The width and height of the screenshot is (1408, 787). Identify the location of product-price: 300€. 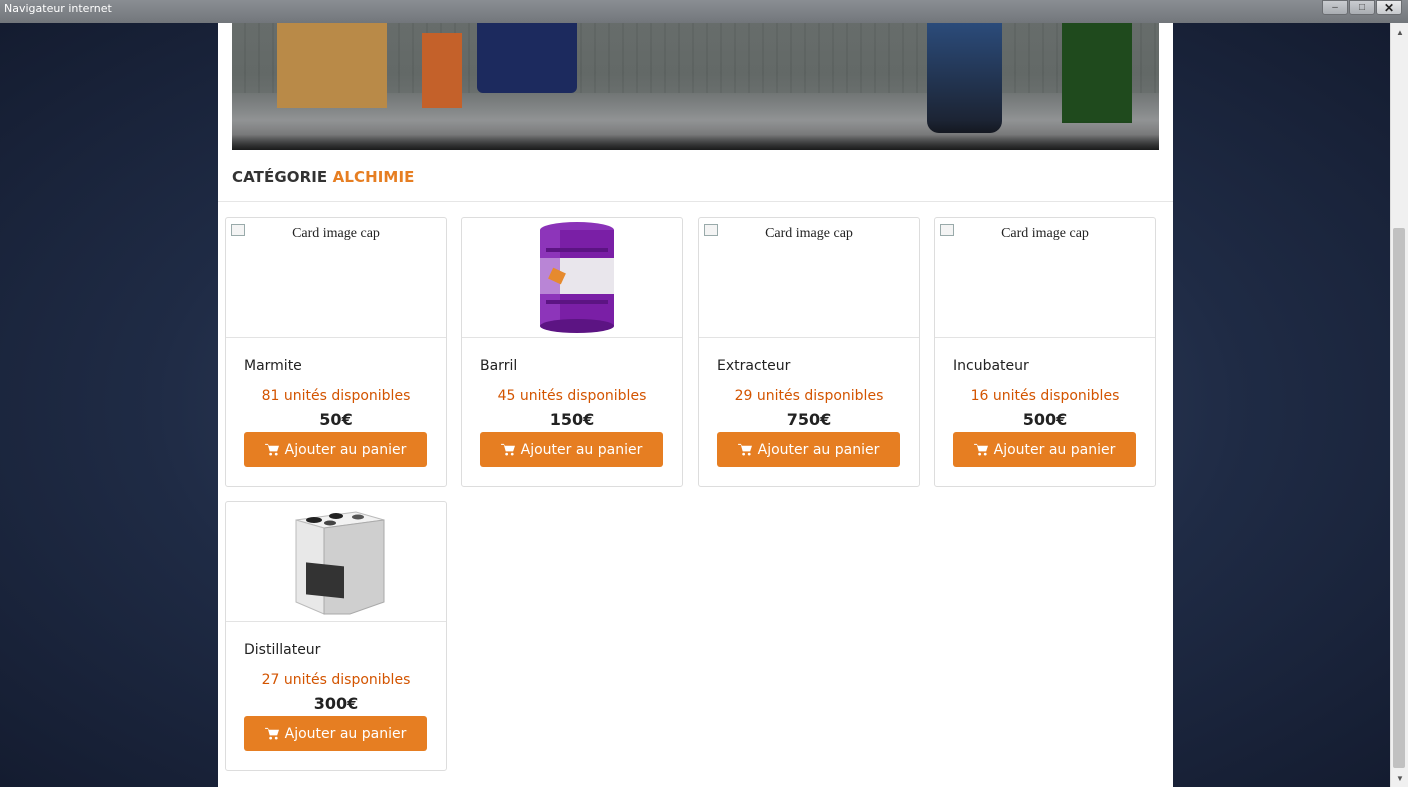
(336, 703).